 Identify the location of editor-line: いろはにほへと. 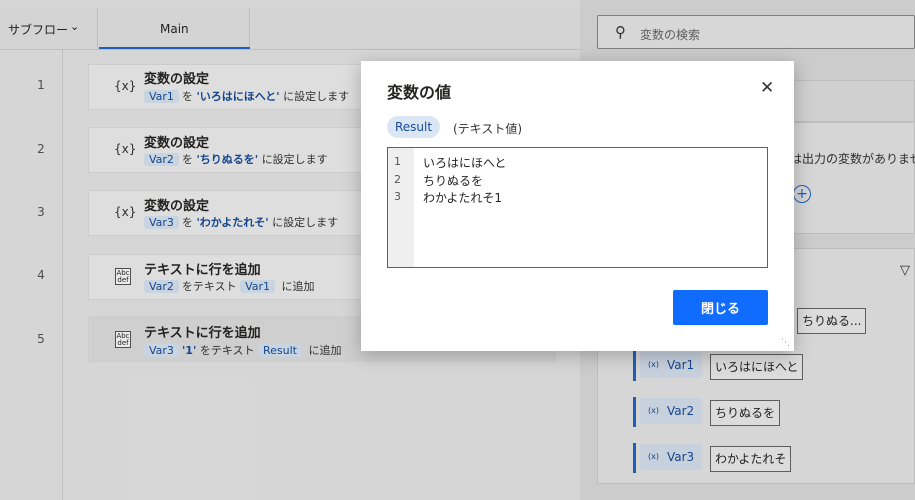
(465, 163).